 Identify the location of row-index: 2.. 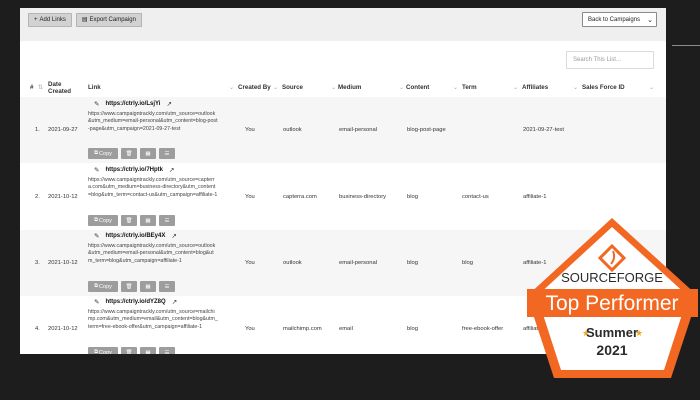
(37, 197).